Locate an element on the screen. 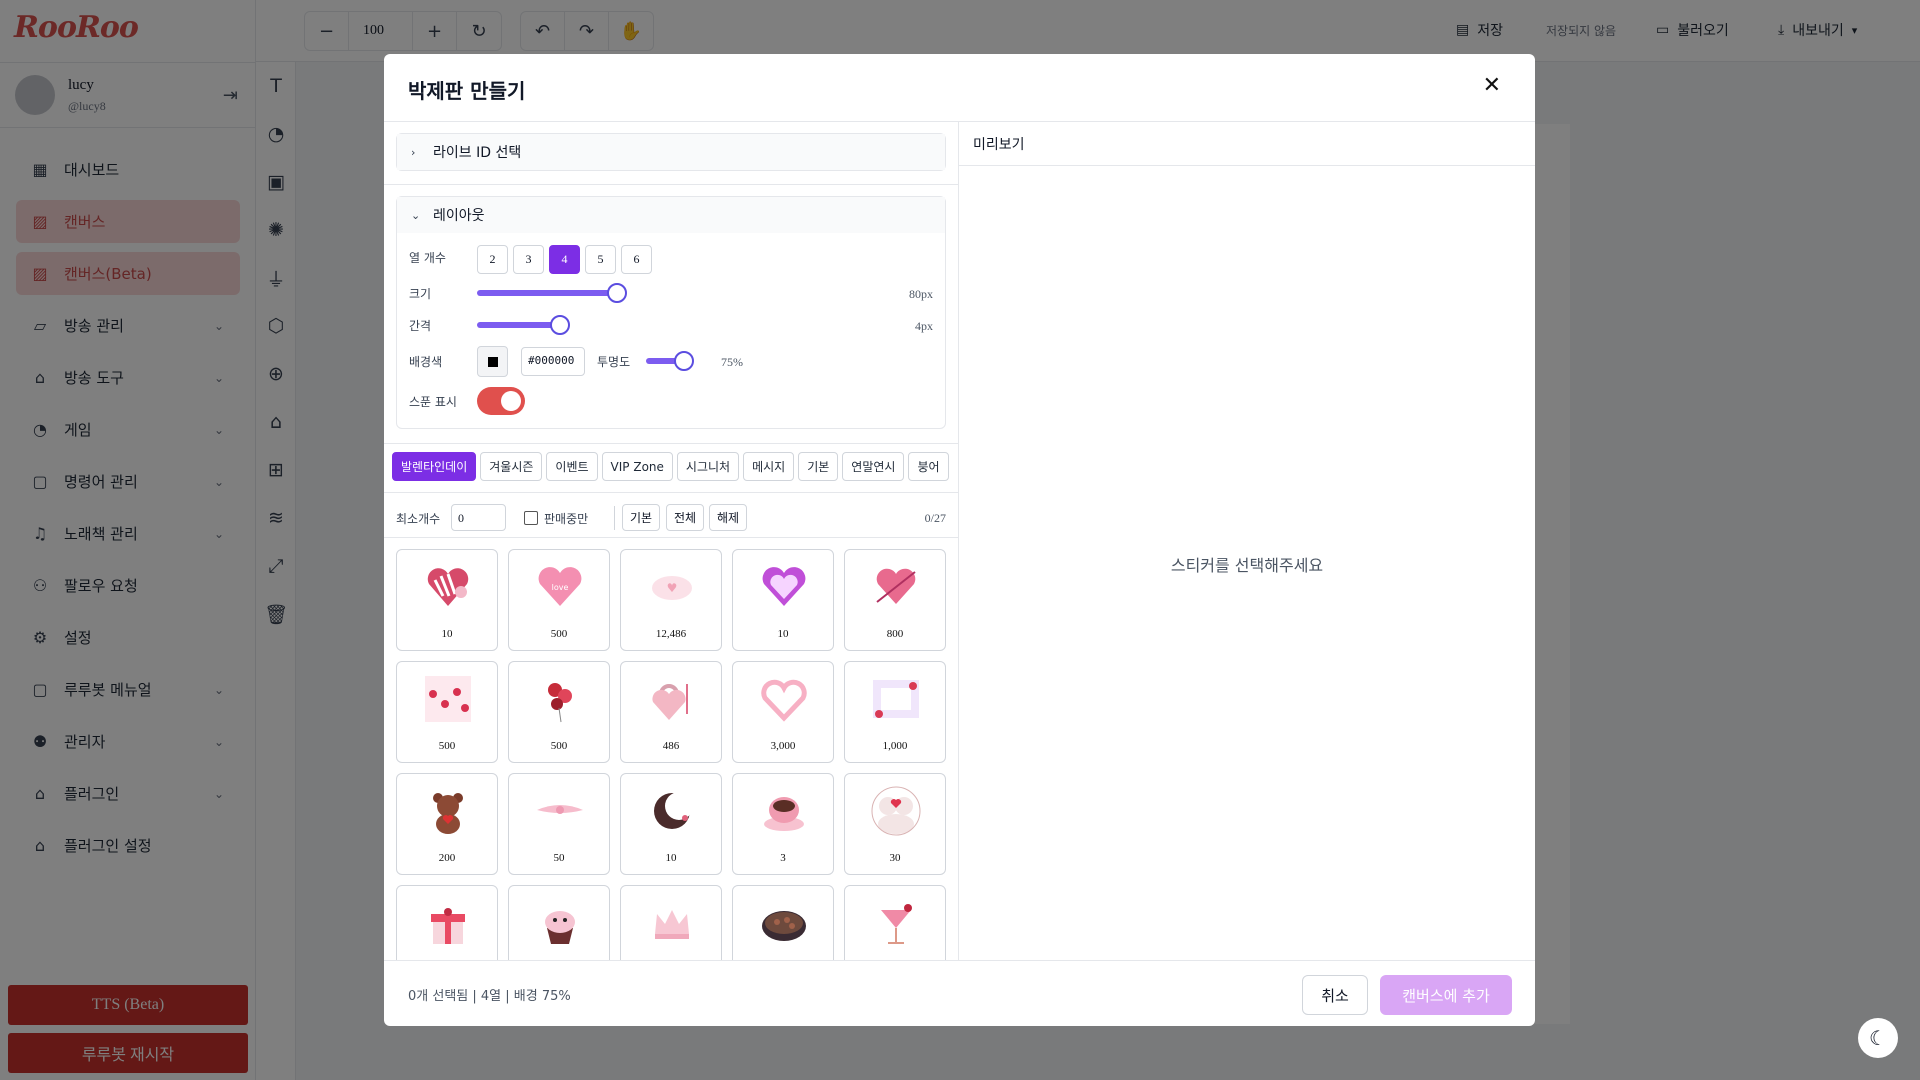 This screenshot has height=1080, width=1920. min-count-label: 최소개수 is located at coordinates (418, 519).